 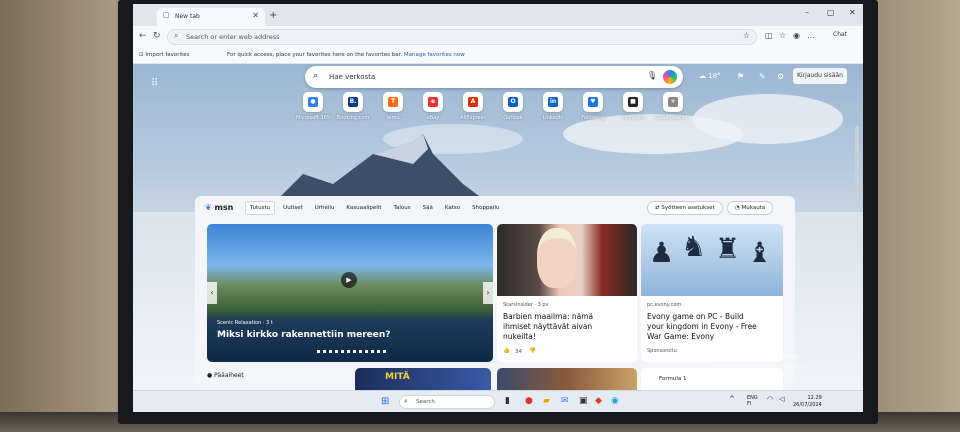 What do you see at coordinates (567, 379) in the screenshot?
I see `article-card-row2` at bounding box center [567, 379].